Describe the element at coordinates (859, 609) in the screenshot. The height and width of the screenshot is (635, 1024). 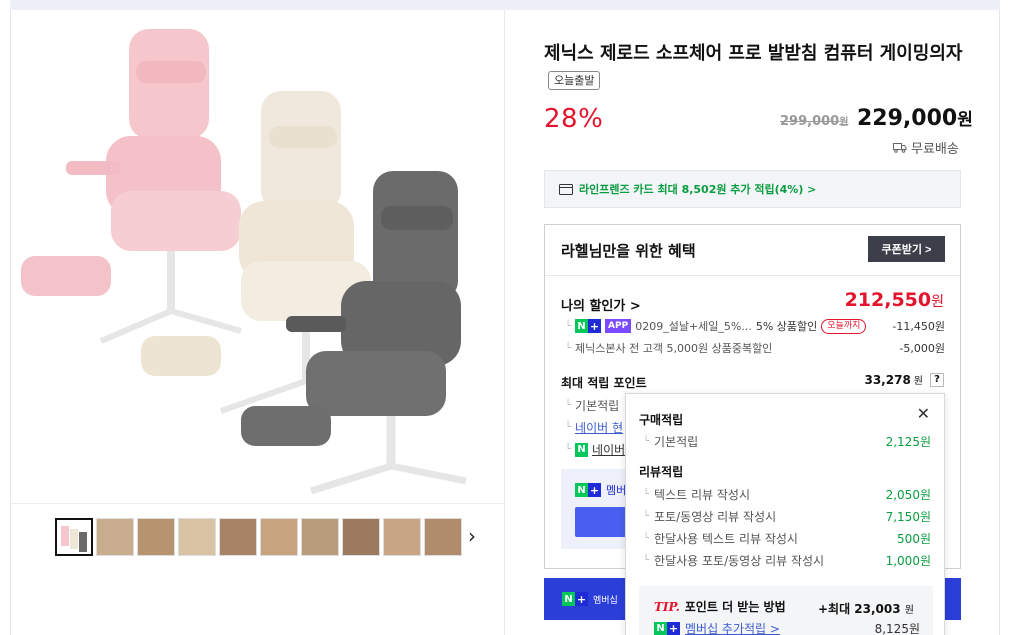
I see `tip-max-value: +최대 23,003` at that location.